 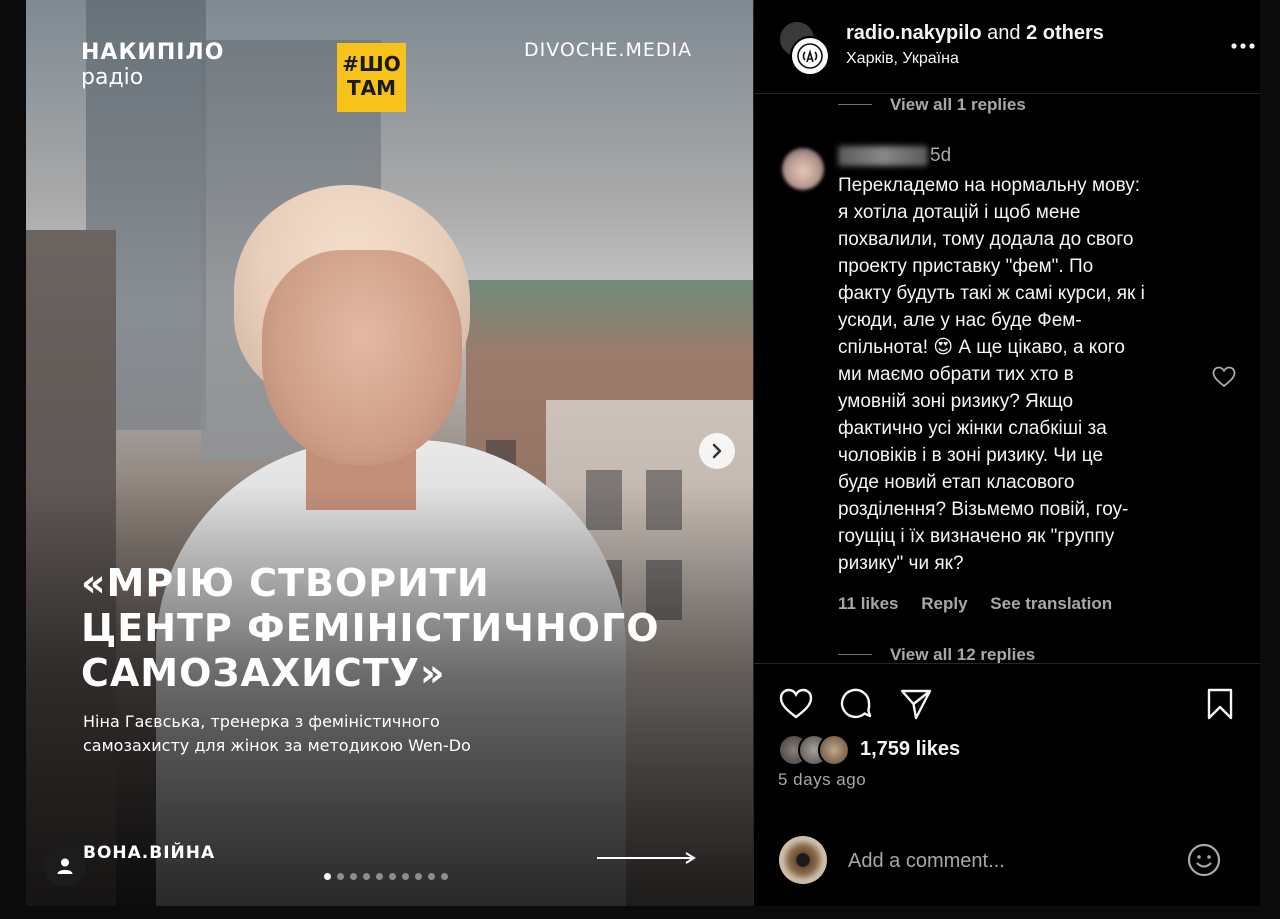 I want to click on post-authors: radio.nakypilo and 2 others, so click(x=975, y=33).